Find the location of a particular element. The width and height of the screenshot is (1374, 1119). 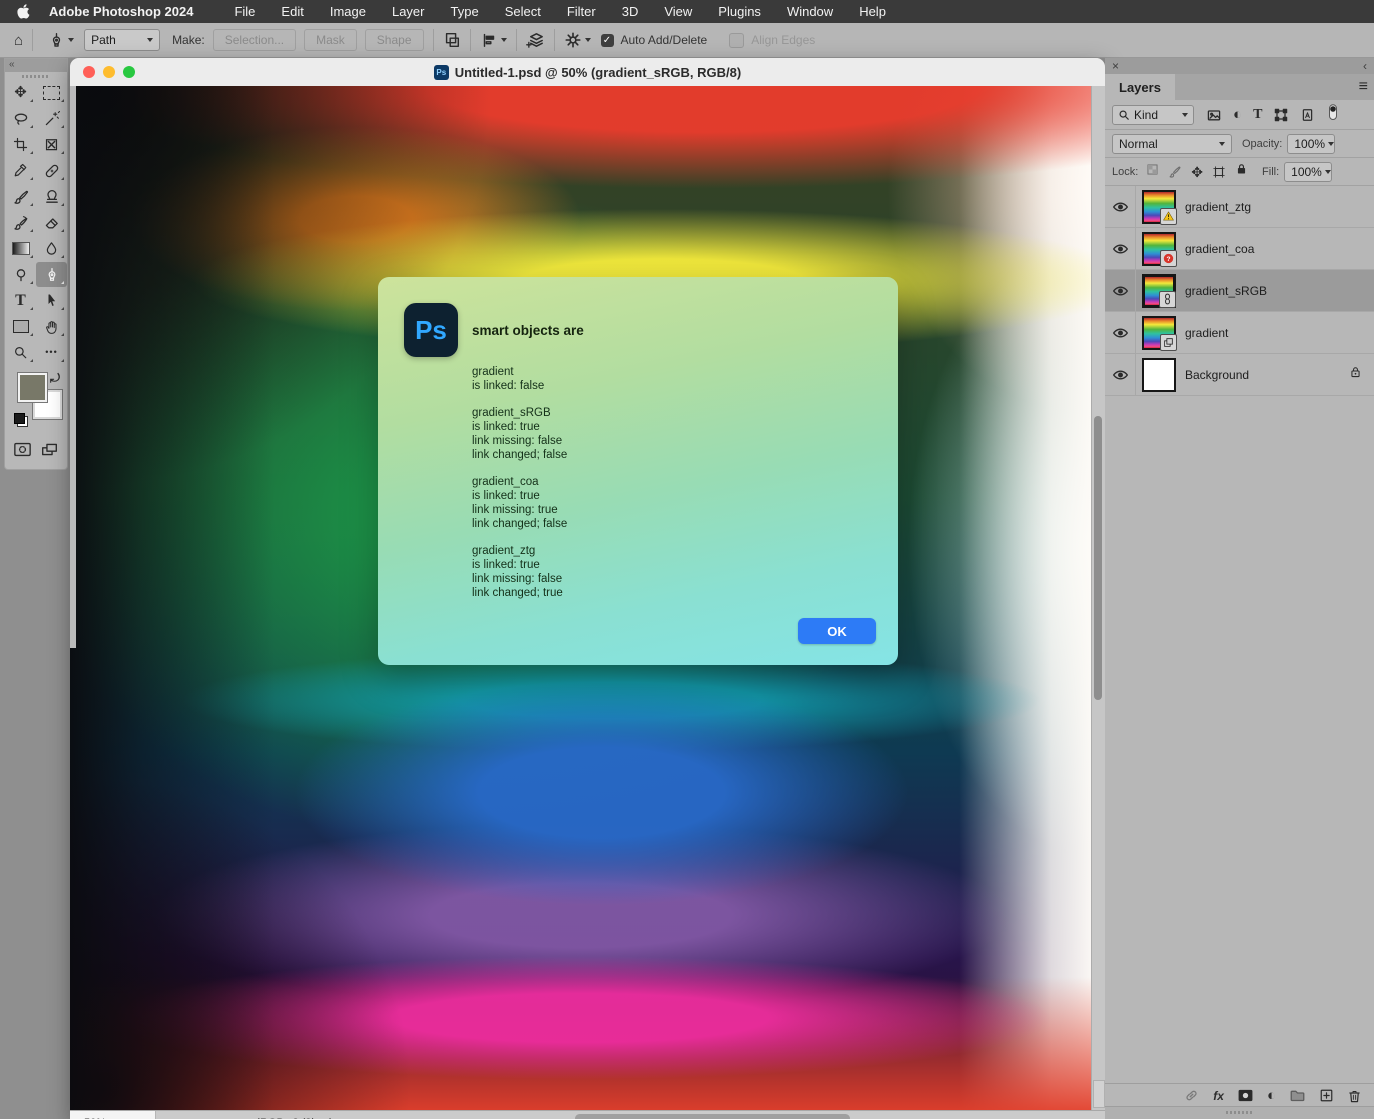

path-arrangement-button is located at coordinates (535, 40).